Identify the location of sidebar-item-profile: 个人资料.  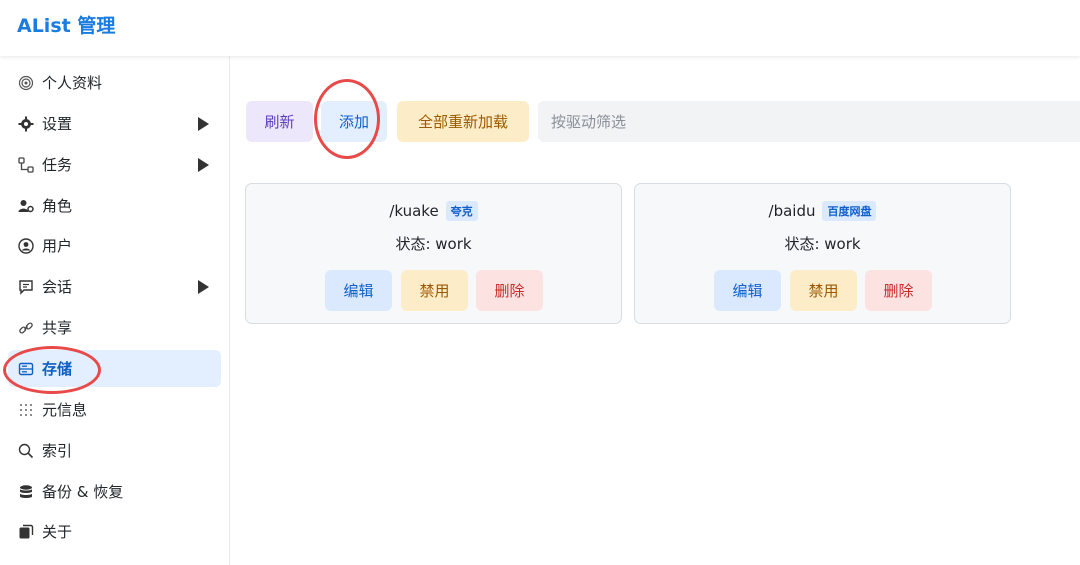
(114, 82).